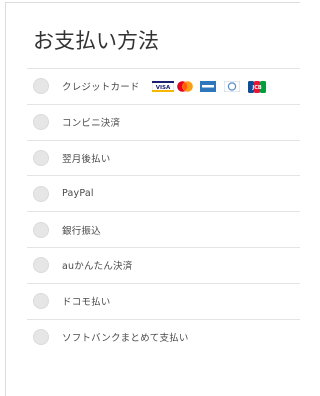 The image size is (320, 396). Describe the element at coordinates (163, 193) in the screenshot. I see `payment-option-paypal: PayPal` at that location.